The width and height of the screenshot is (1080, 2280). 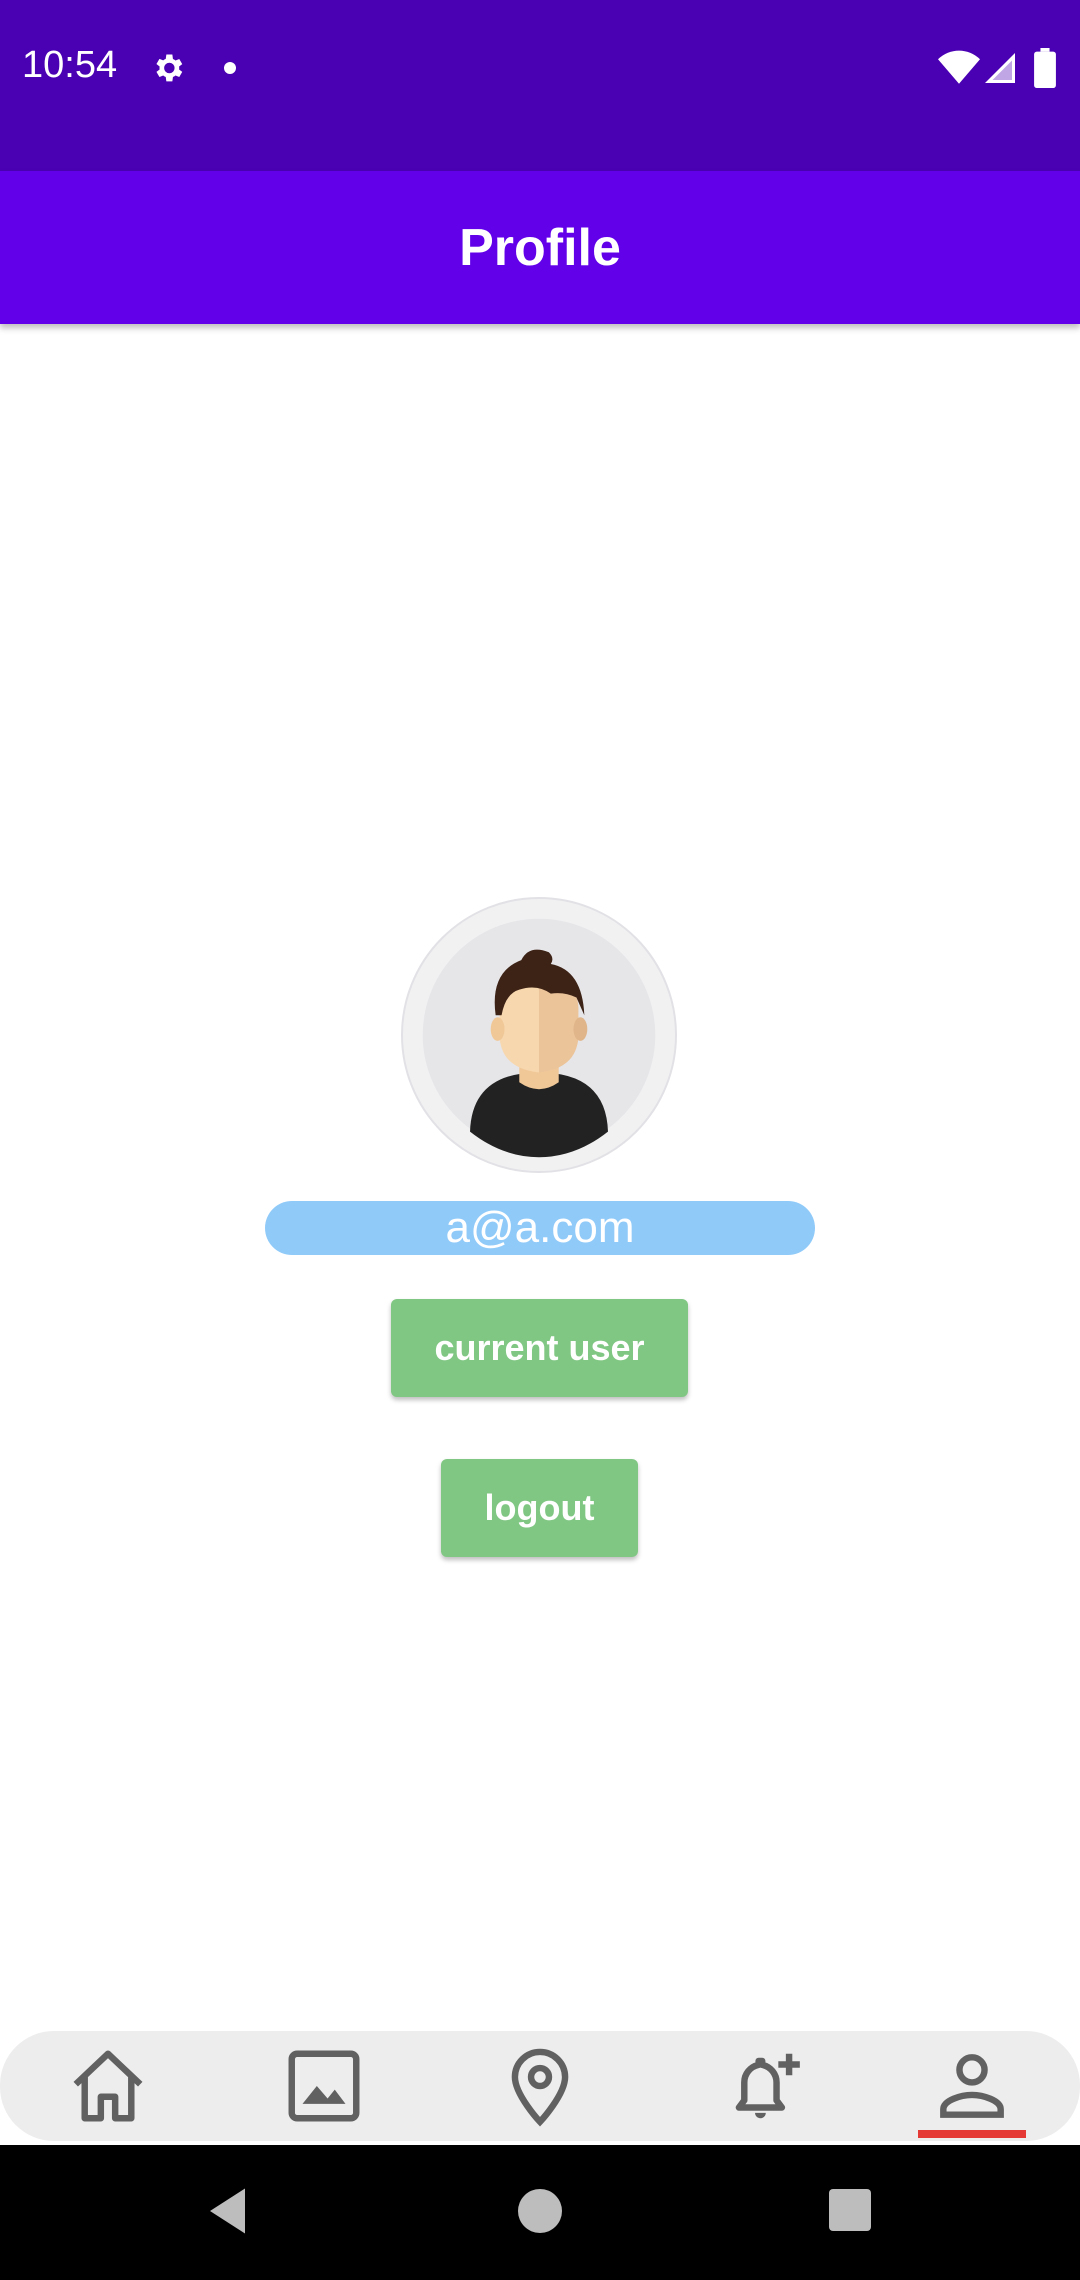 I want to click on add-alert-icon, so click(x=767, y=2086).